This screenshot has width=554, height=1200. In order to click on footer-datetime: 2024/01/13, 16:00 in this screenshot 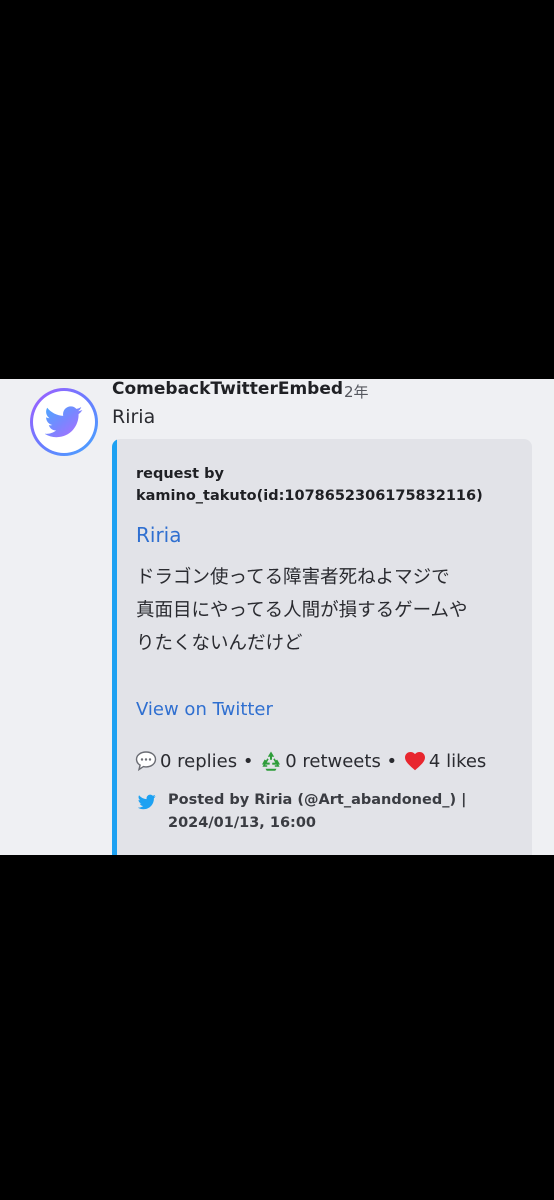, I will do `click(242, 823)`.